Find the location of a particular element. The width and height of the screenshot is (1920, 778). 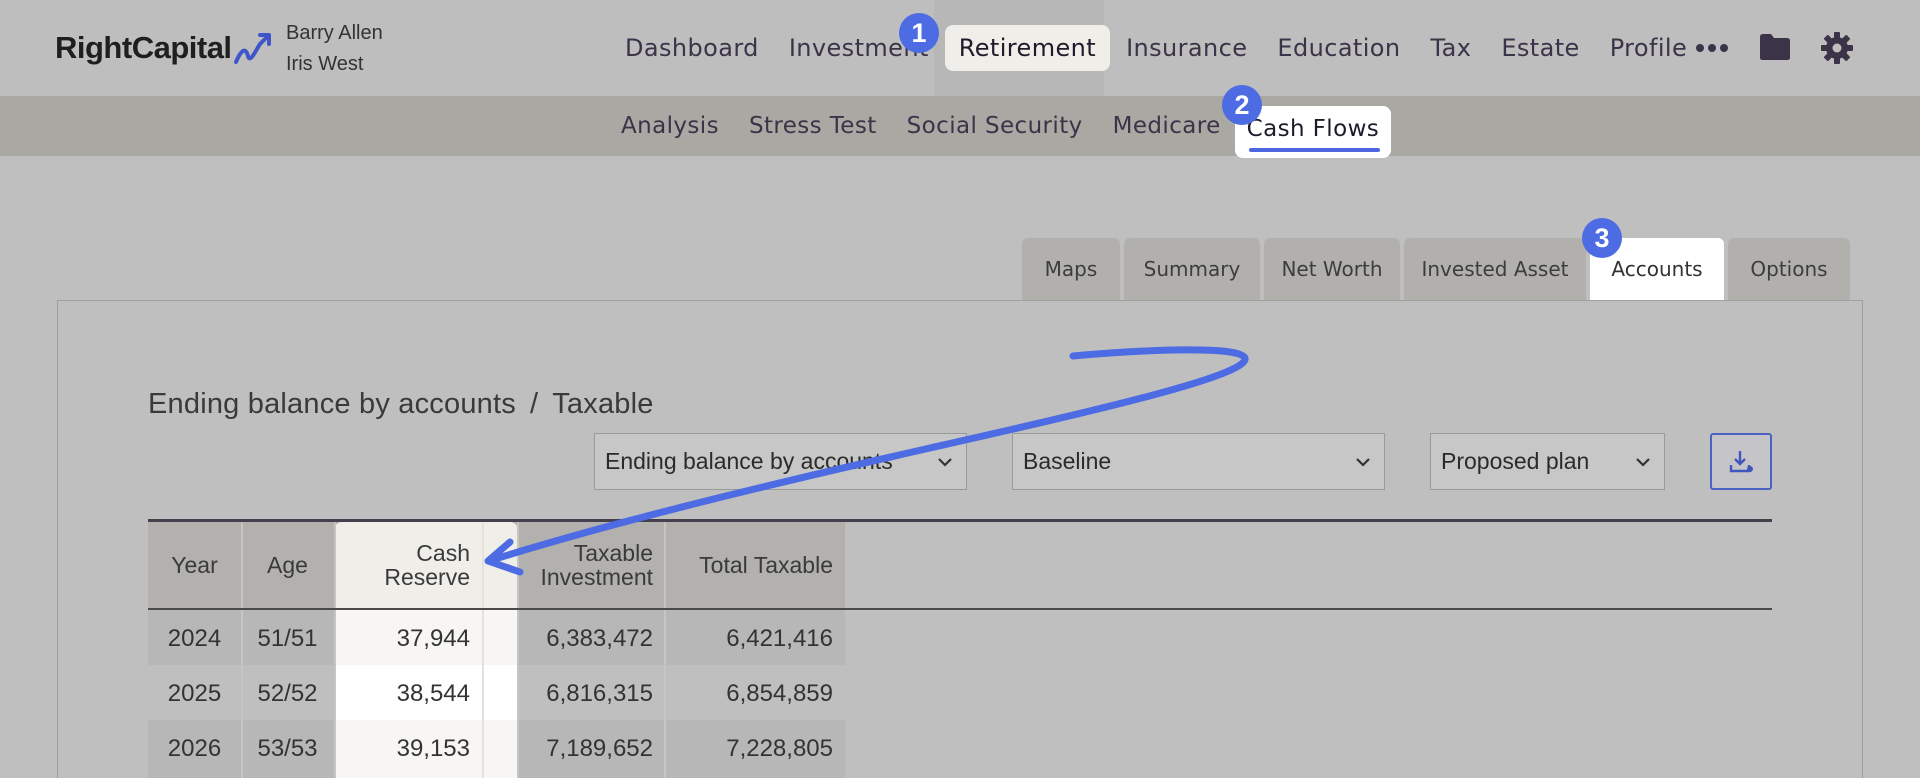

header-cash-reserve-line2: Reserve is located at coordinates (427, 577).